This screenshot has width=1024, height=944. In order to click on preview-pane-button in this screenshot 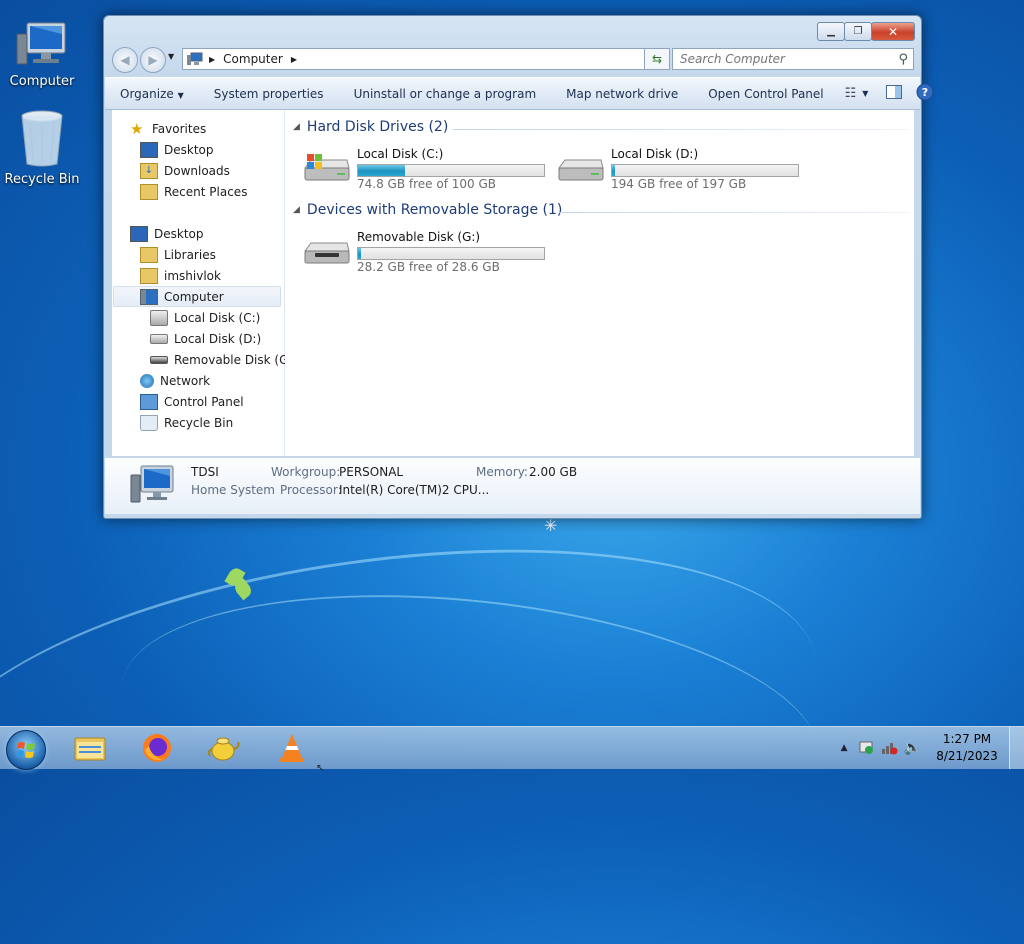, I will do `click(901, 93)`.